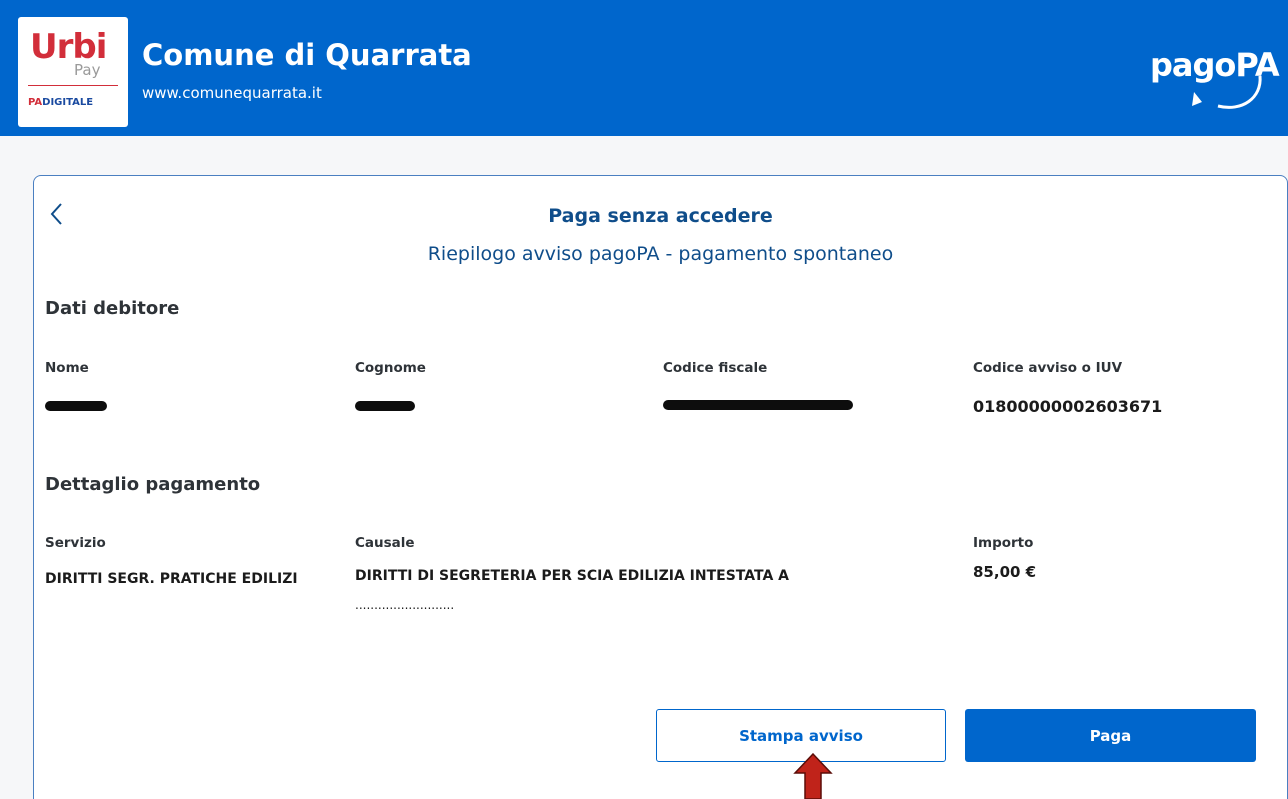 The image size is (1288, 799). Describe the element at coordinates (385, 406) in the screenshot. I see `surname-redacted` at that location.